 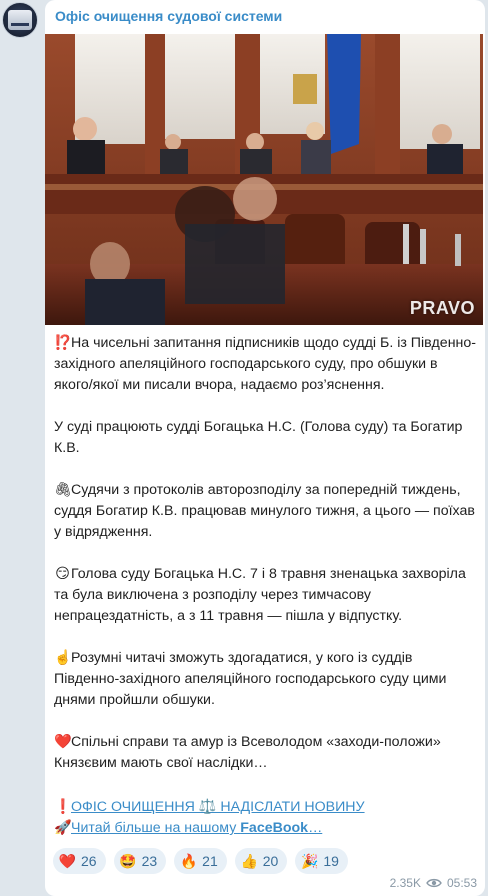 I want to click on channel-avatar, so click(x=20, y=20).